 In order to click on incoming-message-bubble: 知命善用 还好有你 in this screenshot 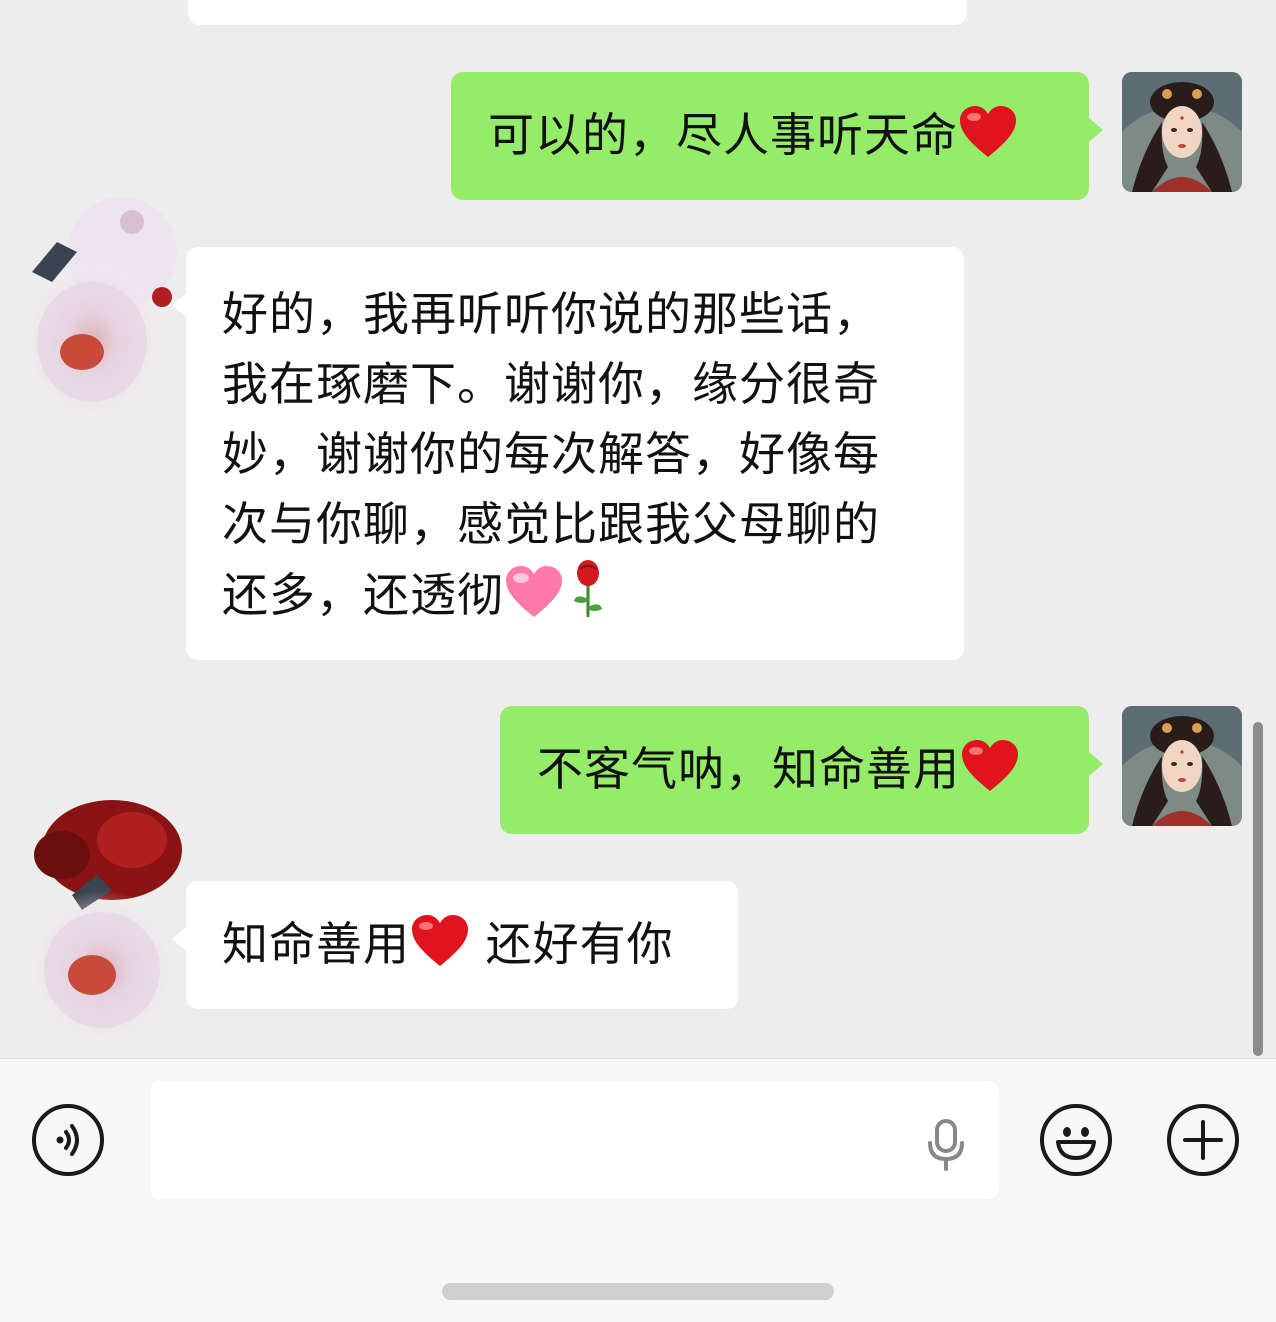, I will do `click(455, 945)`.